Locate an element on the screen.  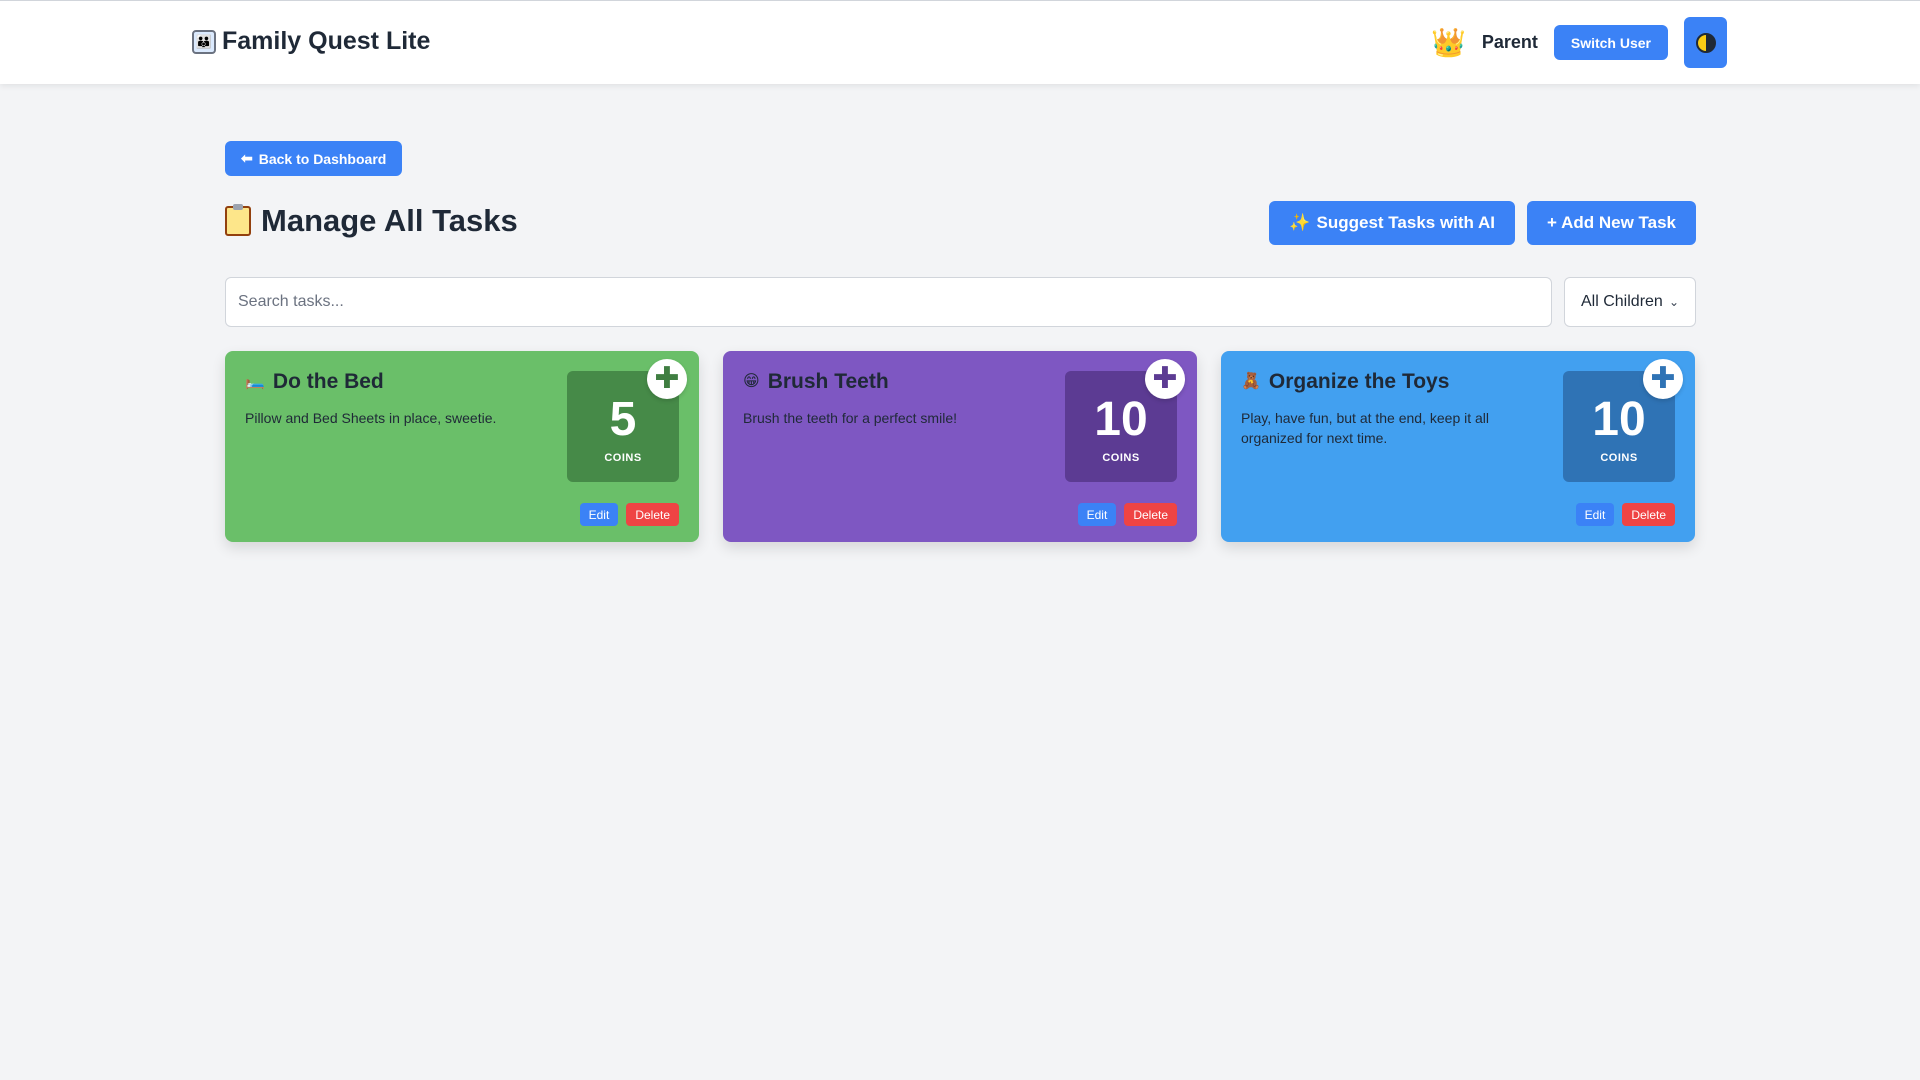
back-to-dashboard-button: ⬅ Back to Dashboard is located at coordinates (314, 158).